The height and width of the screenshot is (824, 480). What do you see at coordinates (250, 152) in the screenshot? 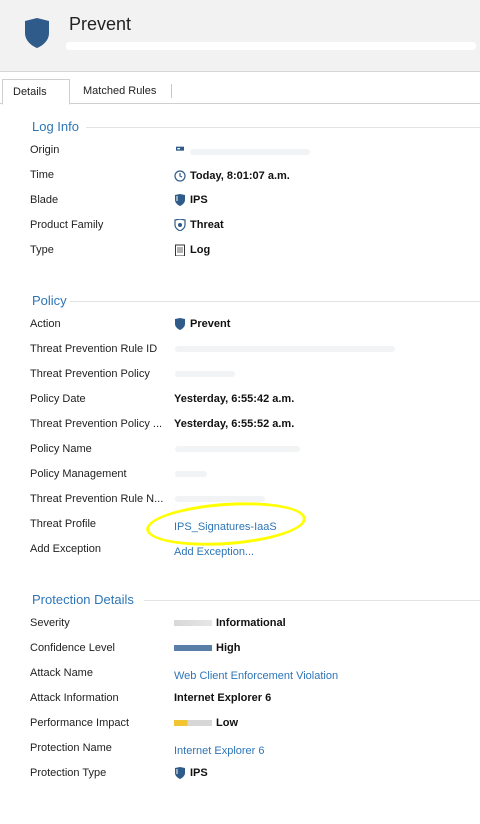
I see `redacted-origin` at bounding box center [250, 152].